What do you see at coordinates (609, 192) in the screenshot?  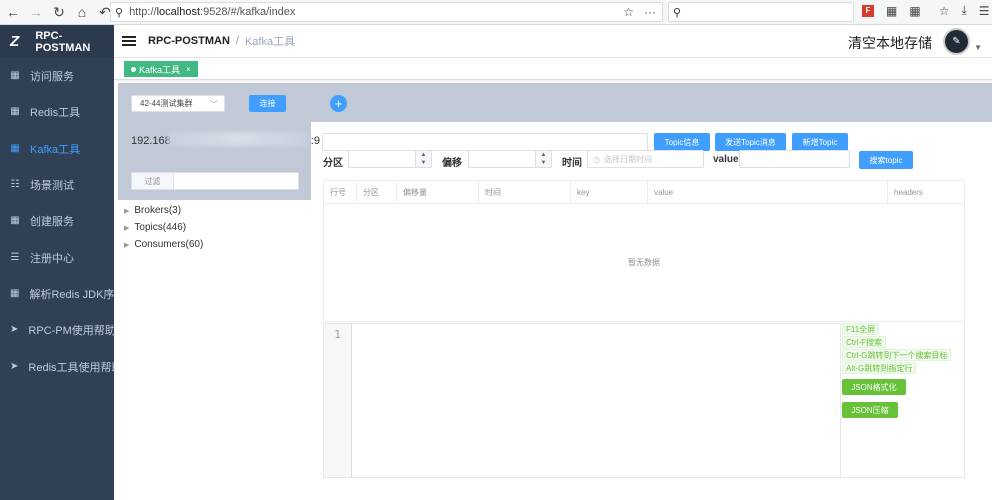 I see `column-header: key` at bounding box center [609, 192].